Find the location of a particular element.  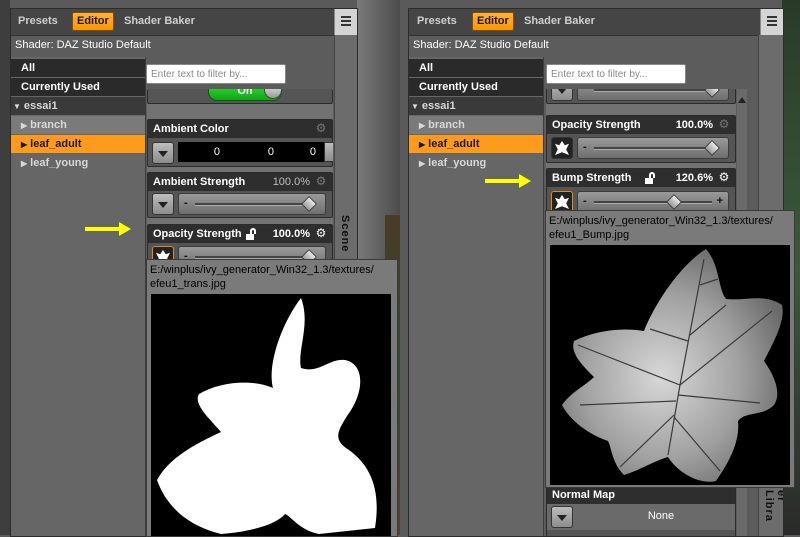

ivy-leaf-opacity-image is located at coordinates (267, 416).